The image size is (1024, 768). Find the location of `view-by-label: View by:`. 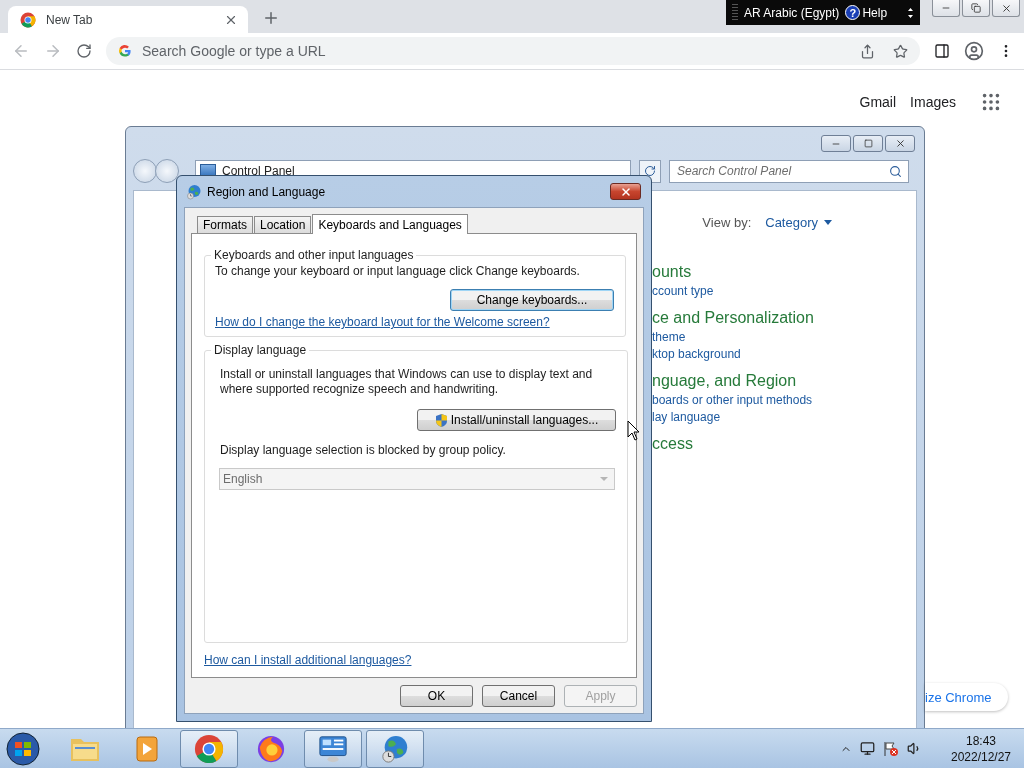

view-by-label: View by: is located at coordinates (727, 222).